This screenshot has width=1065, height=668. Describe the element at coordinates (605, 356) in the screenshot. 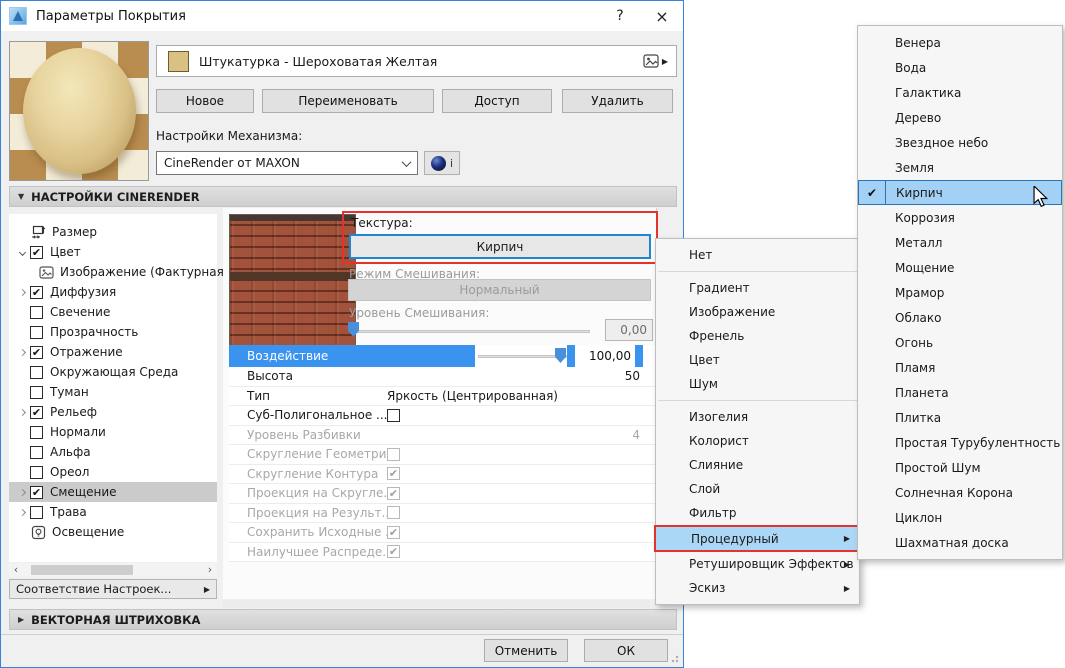

I see `influence-value-input: 100,00` at that location.